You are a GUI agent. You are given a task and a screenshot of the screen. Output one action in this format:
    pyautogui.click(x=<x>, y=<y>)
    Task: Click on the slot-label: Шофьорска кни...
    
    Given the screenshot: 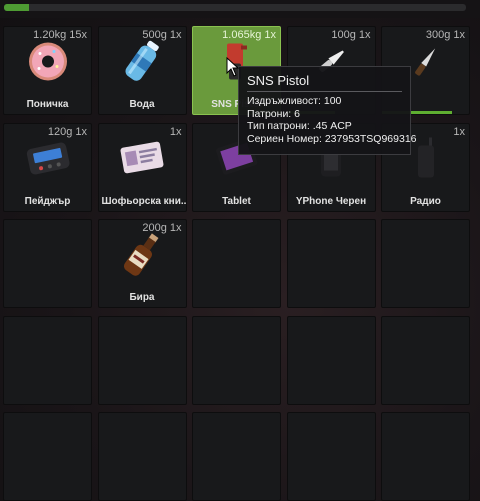 What is the action you would take?
    pyautogui.click(x=143, y=201)
    